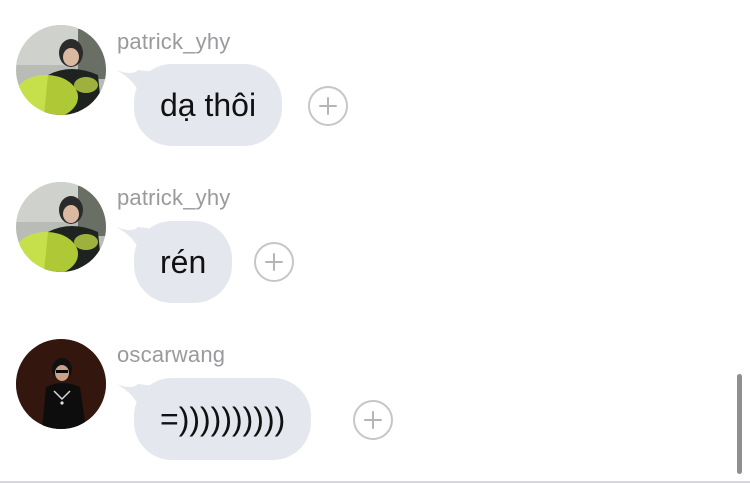 The image size is (750, 483). What do you see at coordinates (208, 105) in the screenshot?
I see `message-bubble: dạ thôi` at bounding box center [208, 105].